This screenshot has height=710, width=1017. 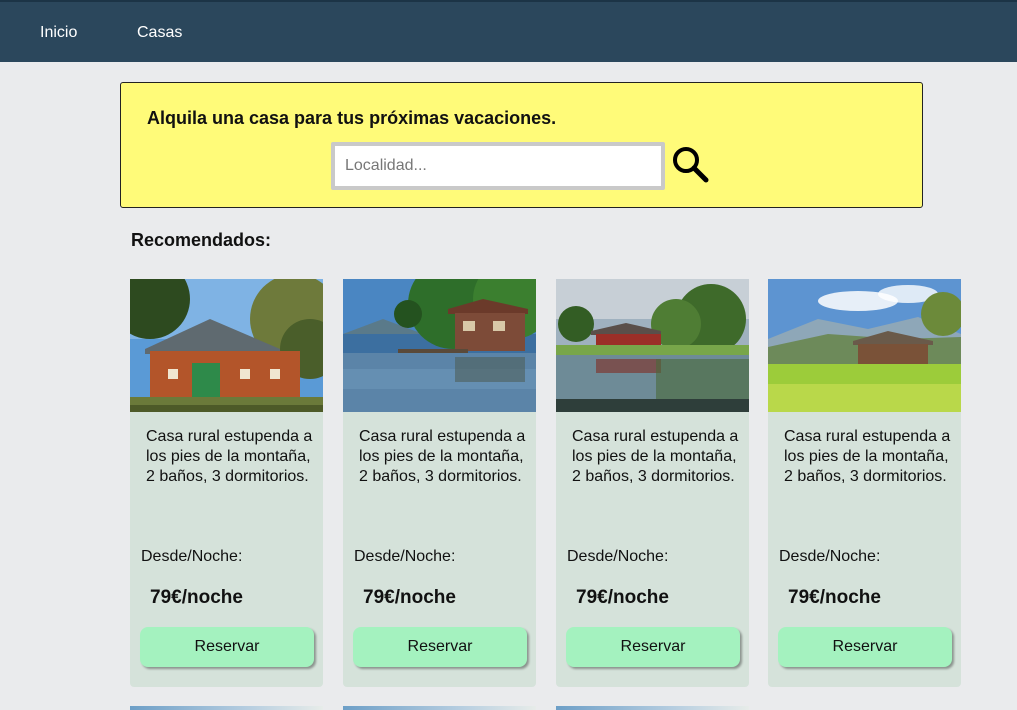 I want to click on location-search-input, so click(x=498, y=166).